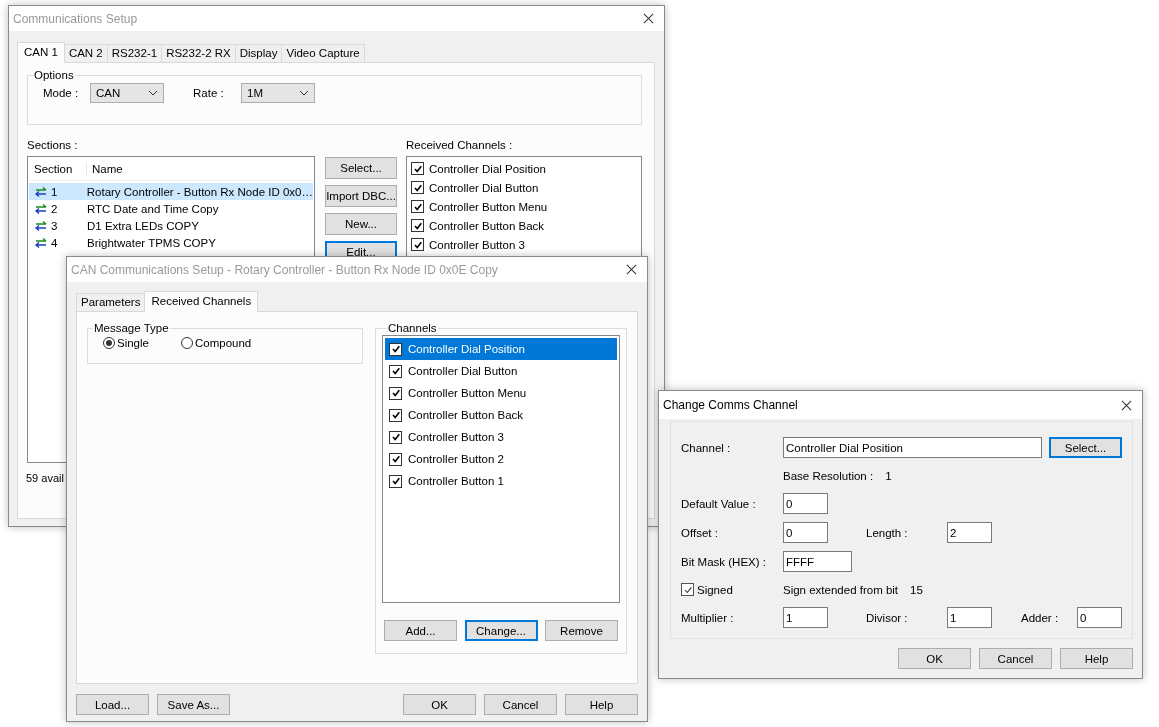 This screenshot has height=727, width=1159. What do you see at coordinates (732, 589) in the screenshot?
I see `signed-checkbox: Signed` at bounding box center [732, 589].